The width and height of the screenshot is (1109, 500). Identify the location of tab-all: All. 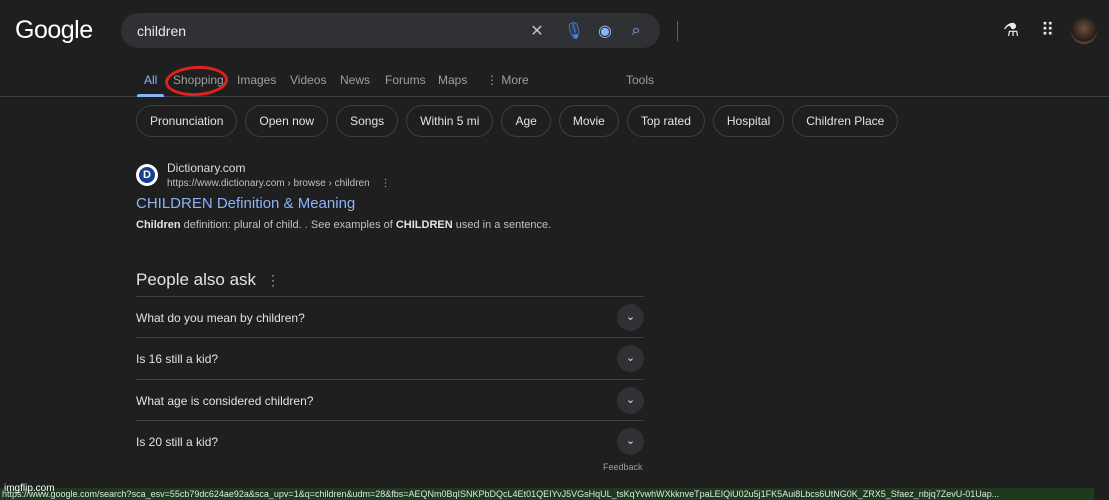
(150, 80).